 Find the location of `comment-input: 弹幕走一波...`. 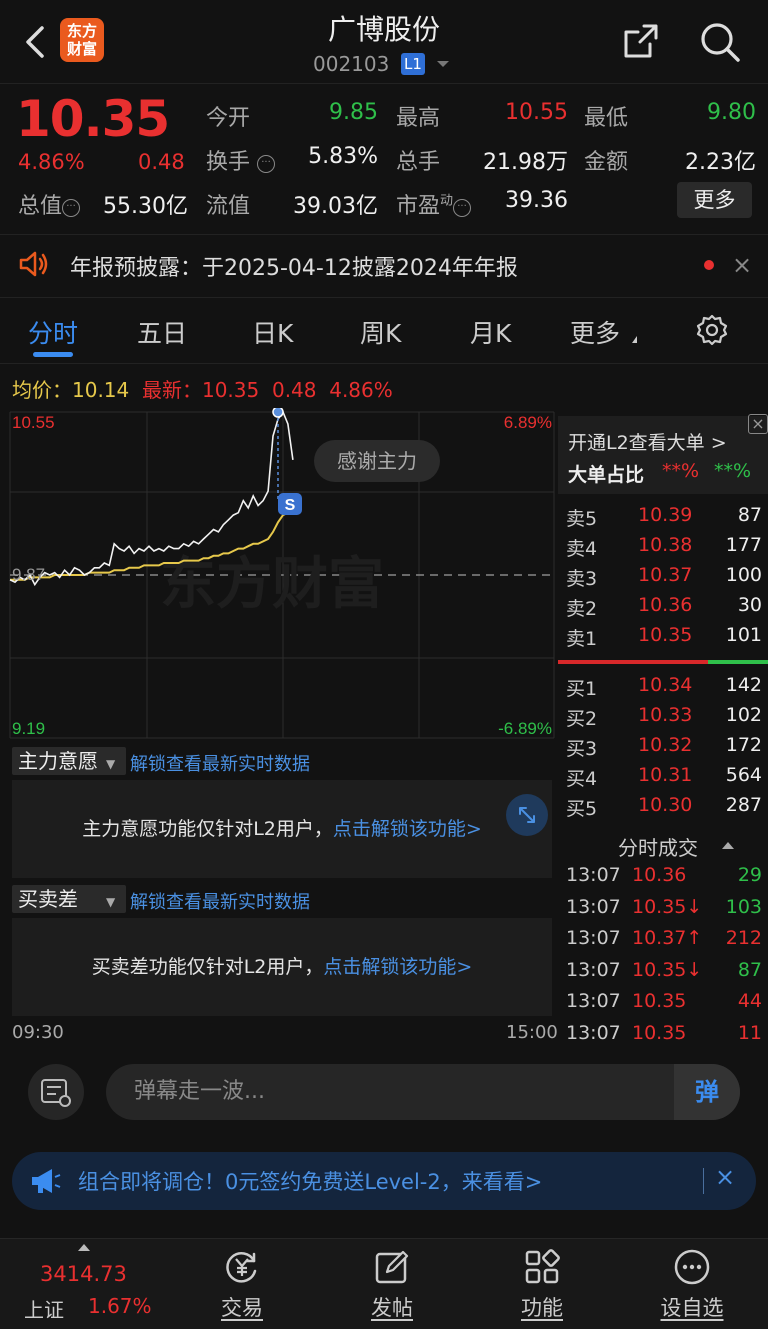

comment-input: 弹幕走一波... is located at coordinates (423, 1092).